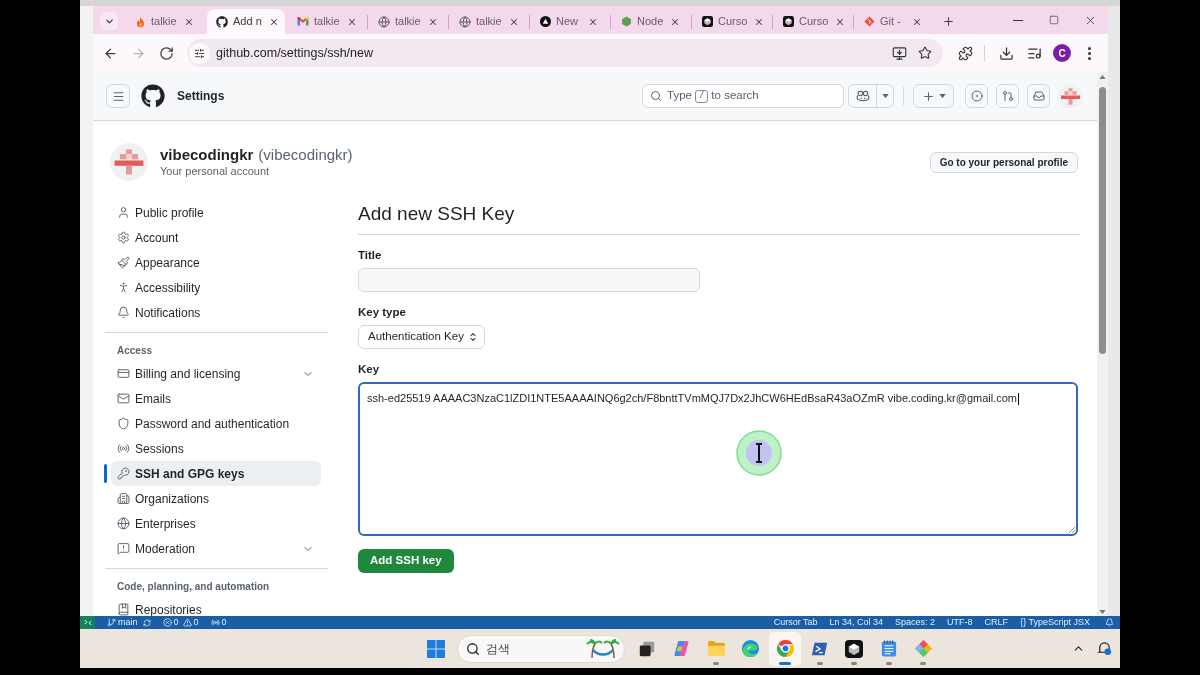 This screenshot has width=1200, height=675. Describe the element at coordinates (218, 622) in the screenshot. I see `ports-button: 0` at that location.